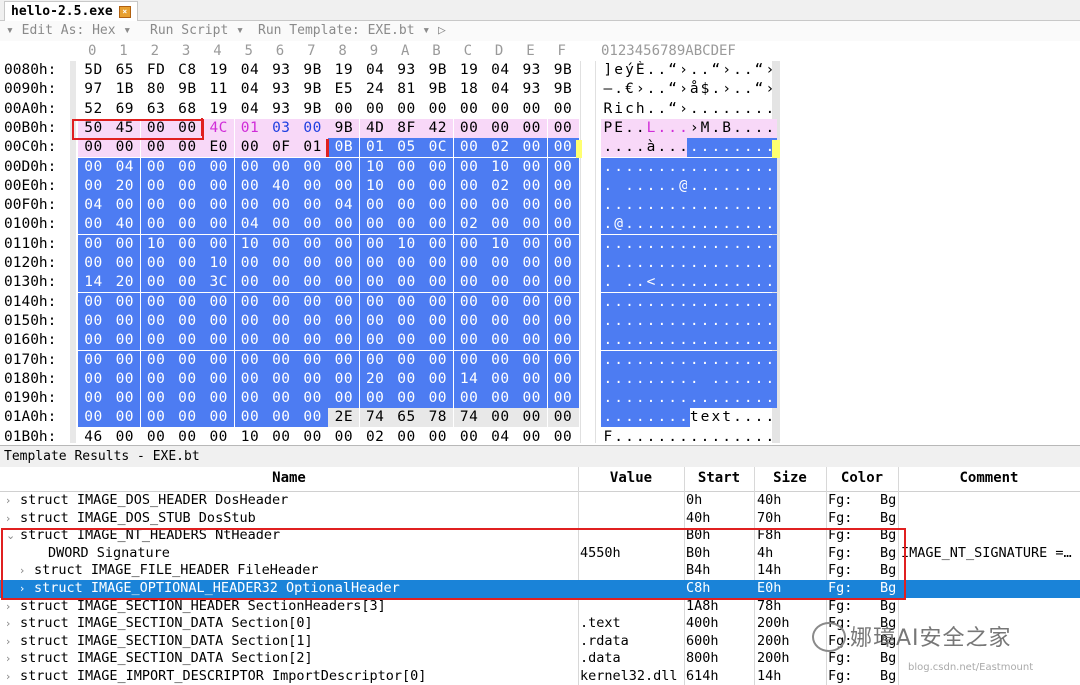 This screenshot has height=685, width=1080. What do you see at coordinates (343, 89) in the screenshot?
I see `hex-byte: E5` at bounding box center [343, 89].